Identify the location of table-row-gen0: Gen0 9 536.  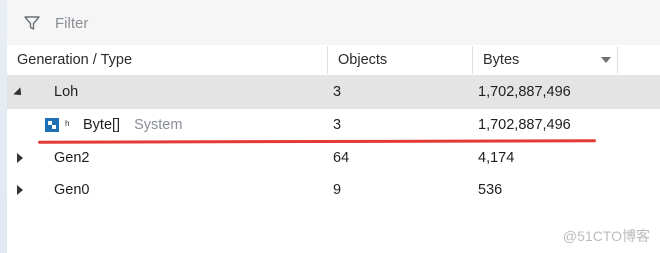
(333, 190).